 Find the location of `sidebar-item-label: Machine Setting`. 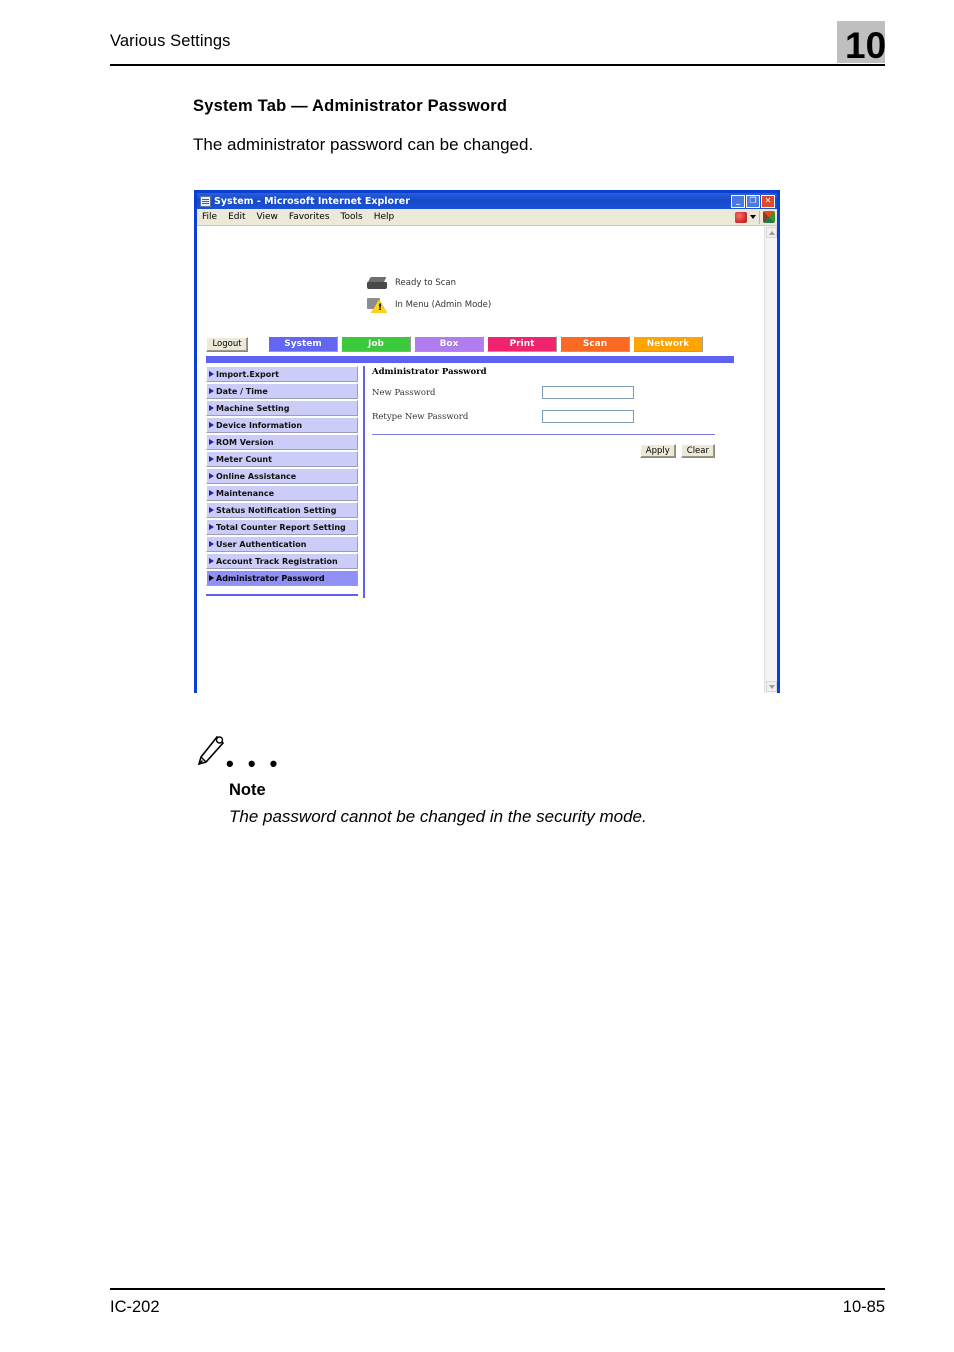

sidebar-item-label: Machine Setting is located at coordinates (253, 408).